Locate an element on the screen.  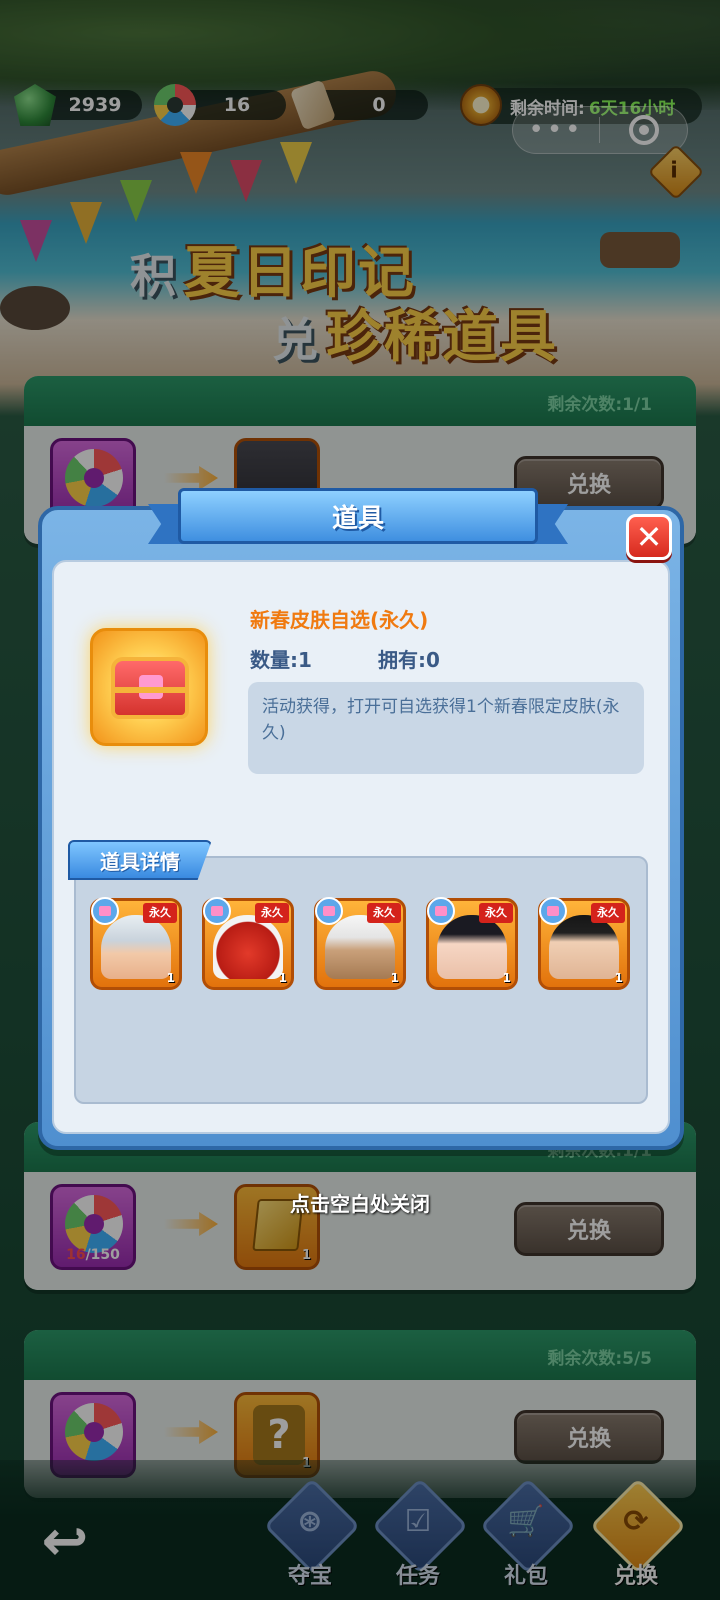
item-icon is located at coordinates (149, 687).